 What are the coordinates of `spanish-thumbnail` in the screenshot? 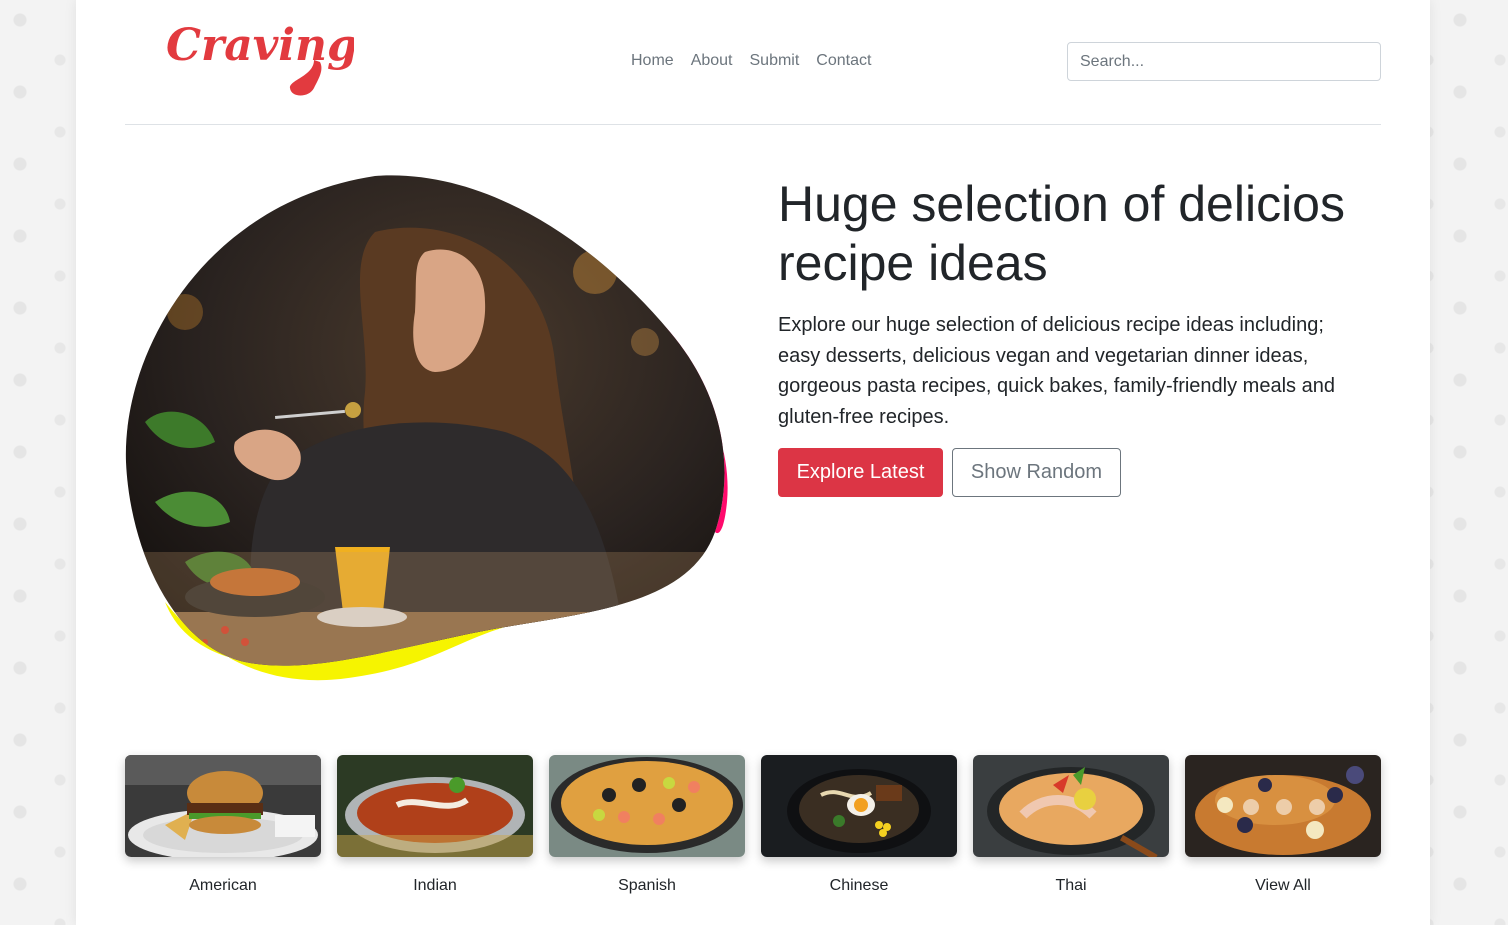 It's located at (647, 806).